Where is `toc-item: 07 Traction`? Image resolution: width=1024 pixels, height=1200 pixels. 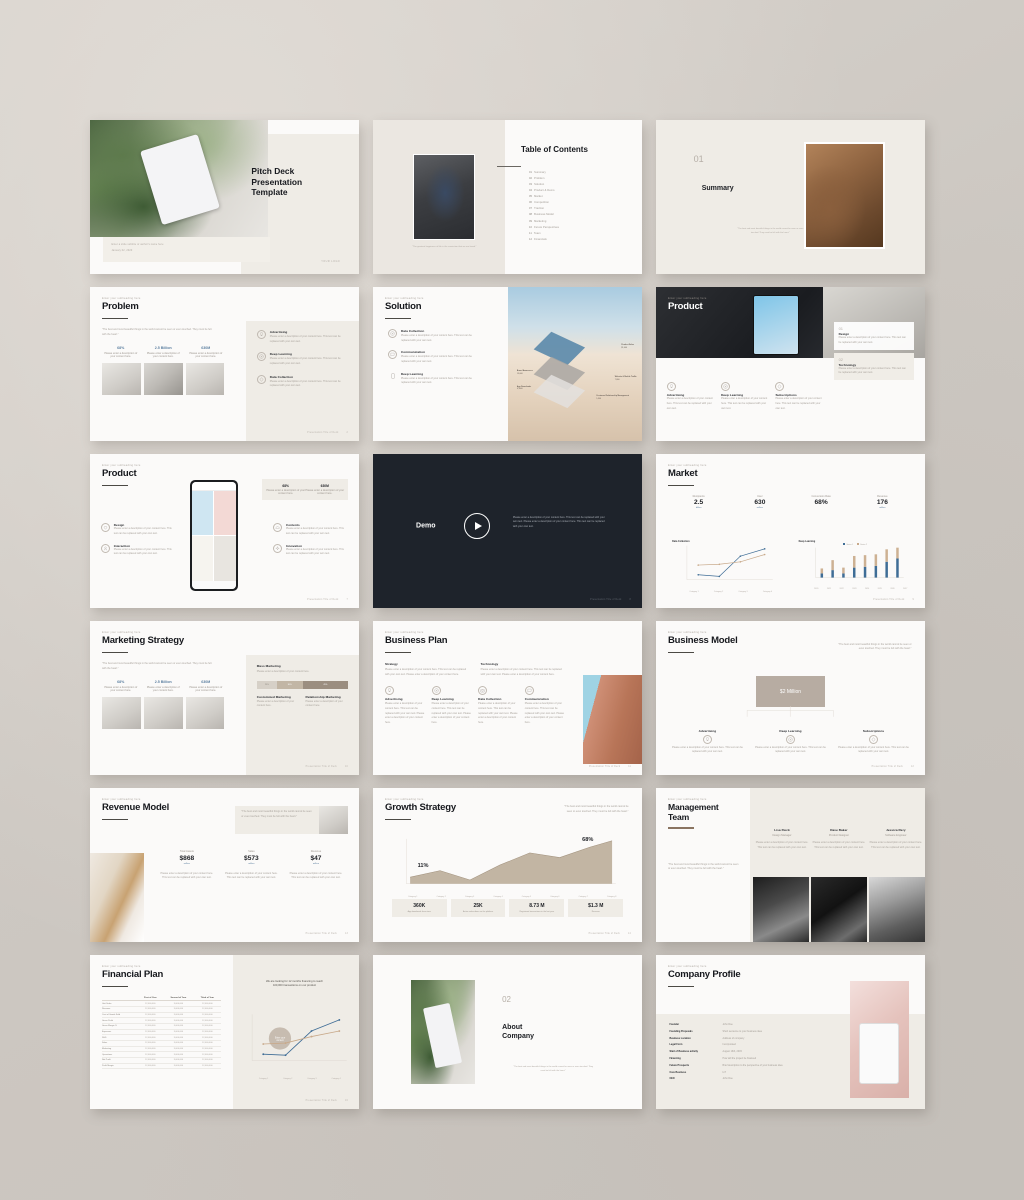 toc-item: 07 Traction is located at coordinates (580, 208).